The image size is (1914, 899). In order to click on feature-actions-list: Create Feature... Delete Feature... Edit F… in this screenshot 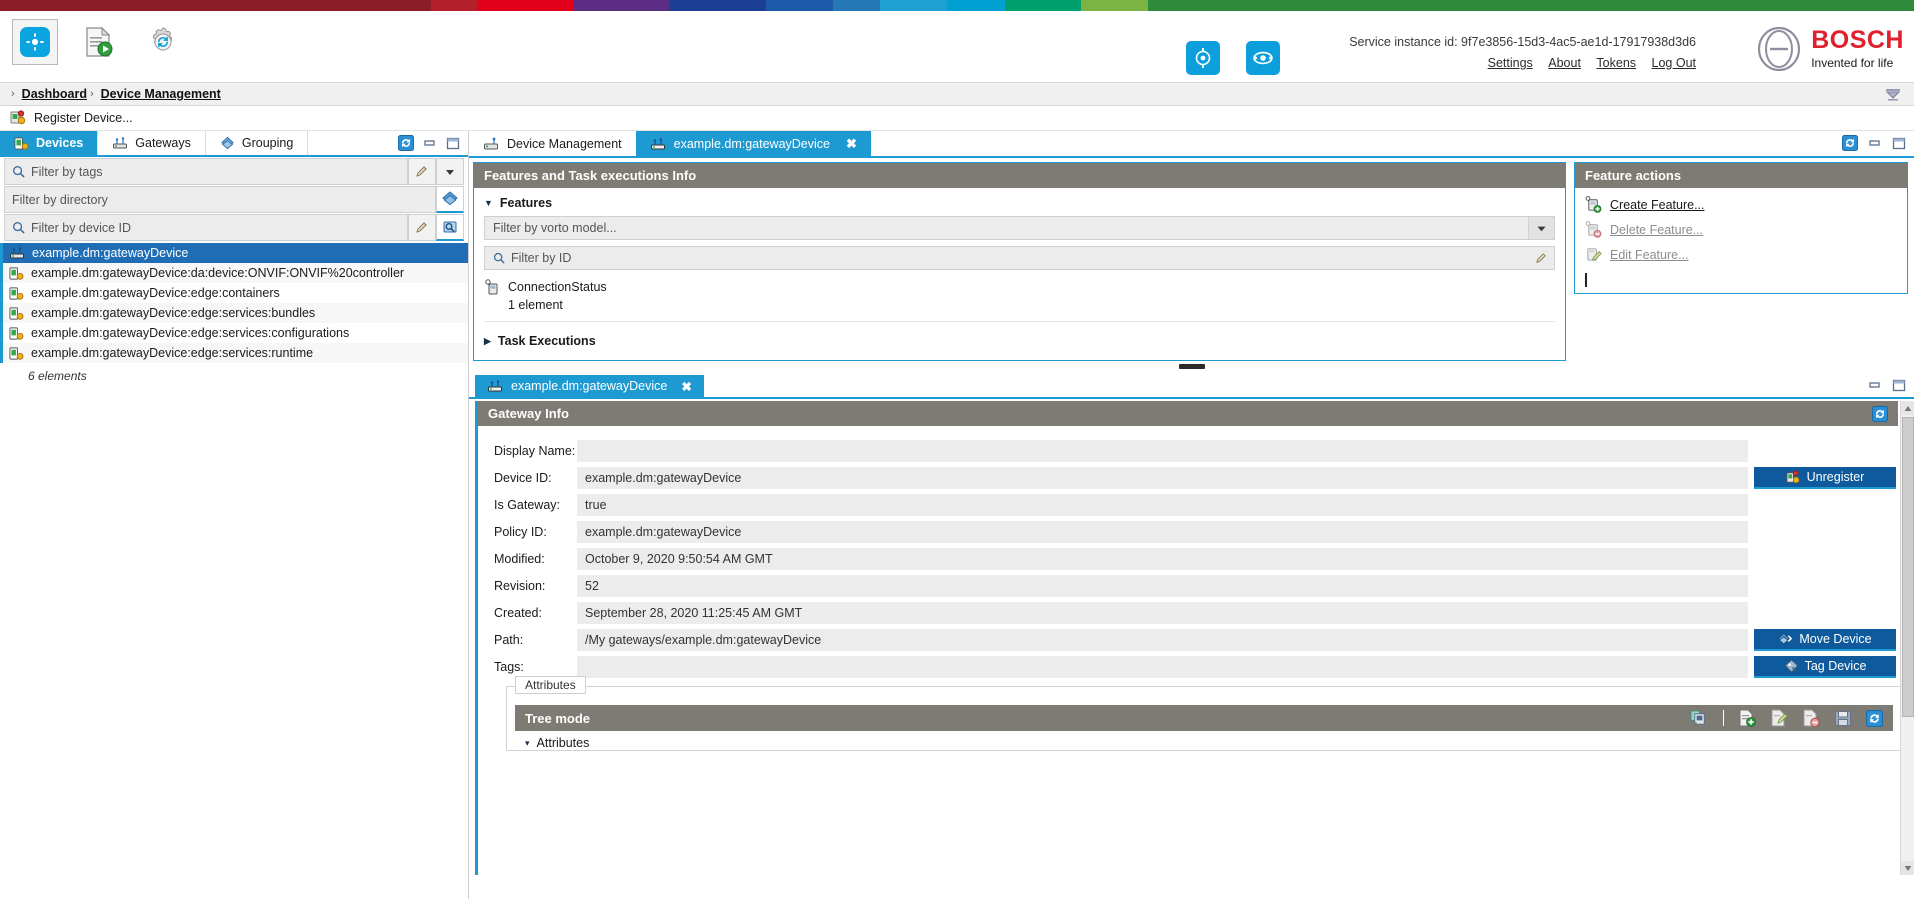, I will do `click(1741, 240)`.